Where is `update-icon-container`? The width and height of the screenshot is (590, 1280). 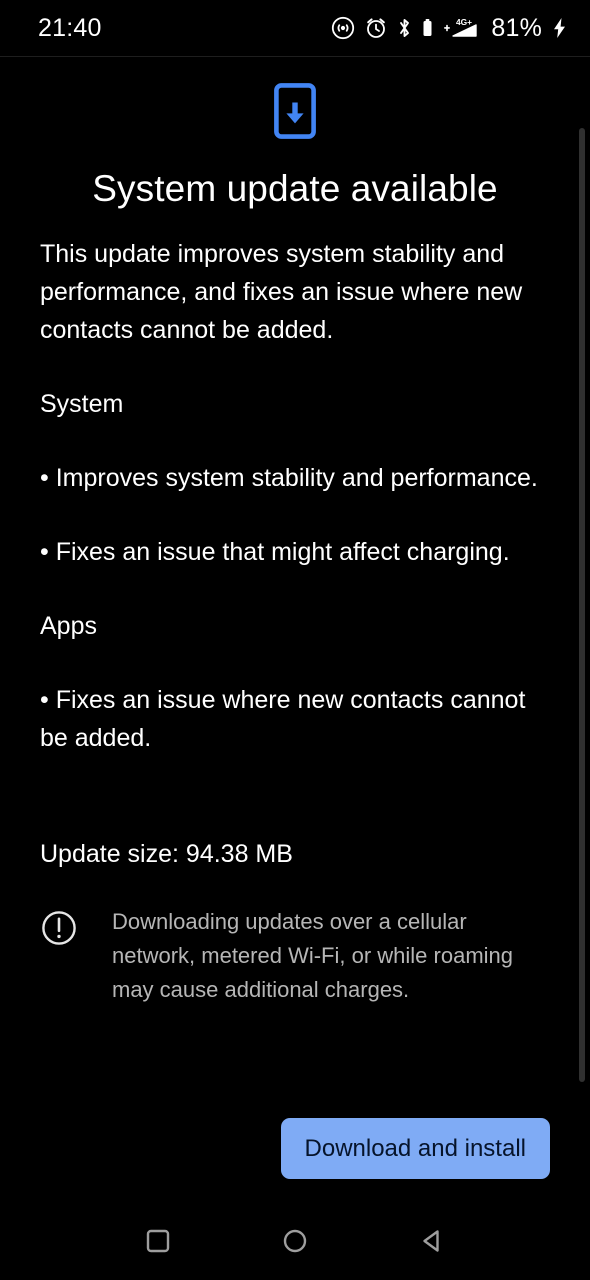 update-icon-container is located at coordinates (295, 113).